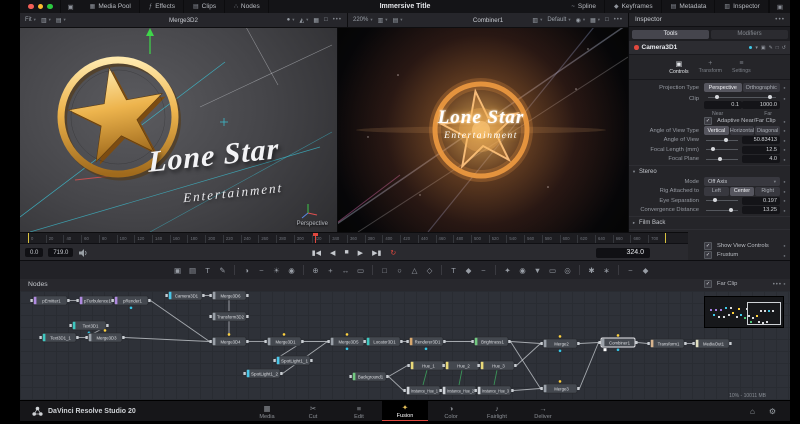  Describe the element at coordinates (316, 253) in the screenshot. I see `first-frame-button: ▮◀` at that location.